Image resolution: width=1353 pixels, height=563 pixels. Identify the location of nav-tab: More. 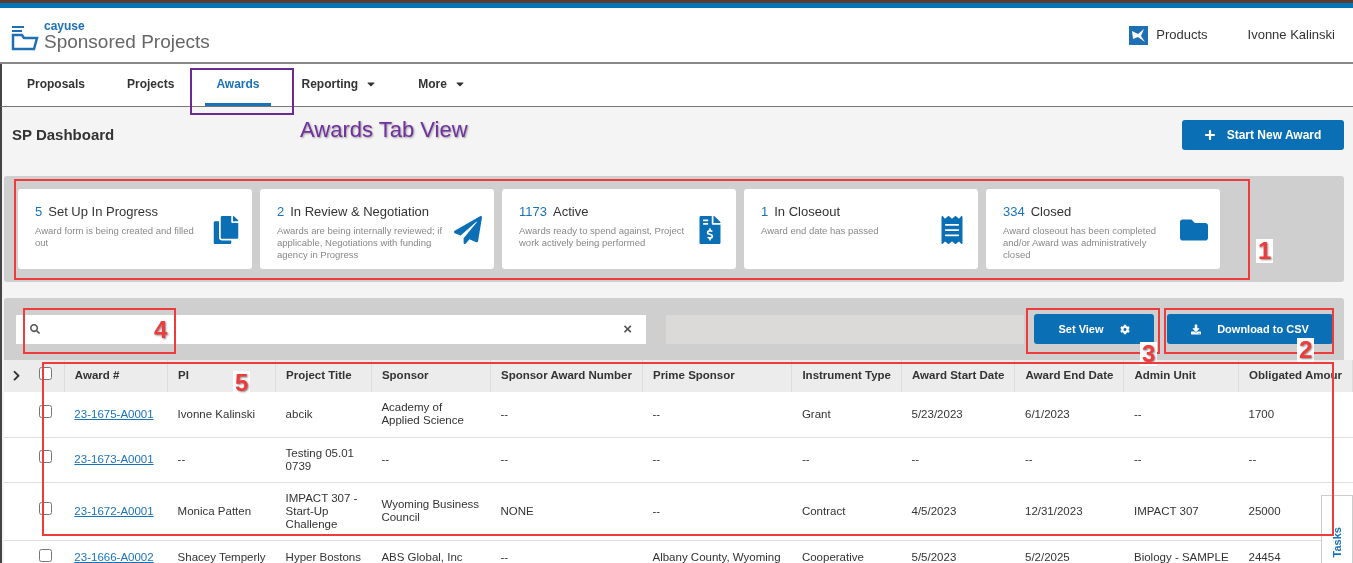
(441, 85).